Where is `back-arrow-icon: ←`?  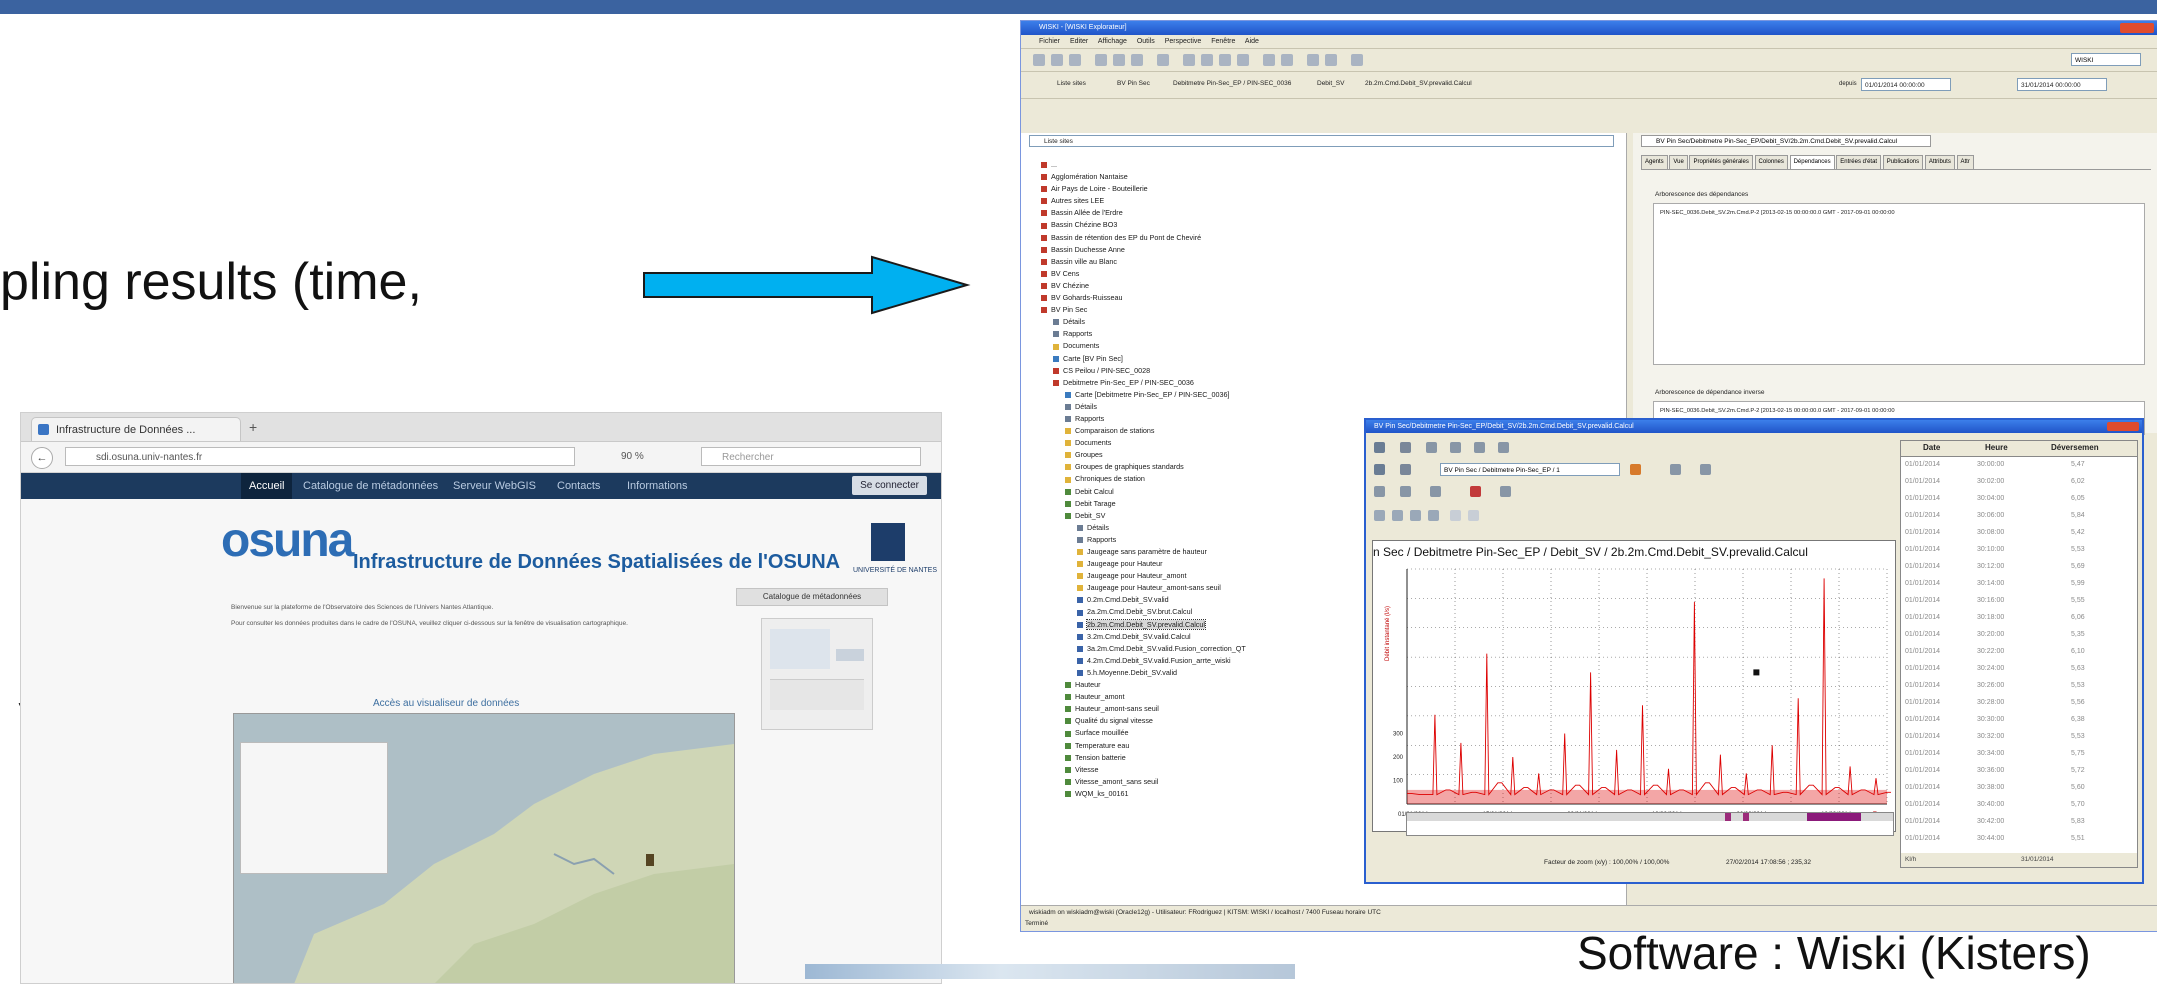
back-arrow-icon: ← is located at coordinates (42, 458).